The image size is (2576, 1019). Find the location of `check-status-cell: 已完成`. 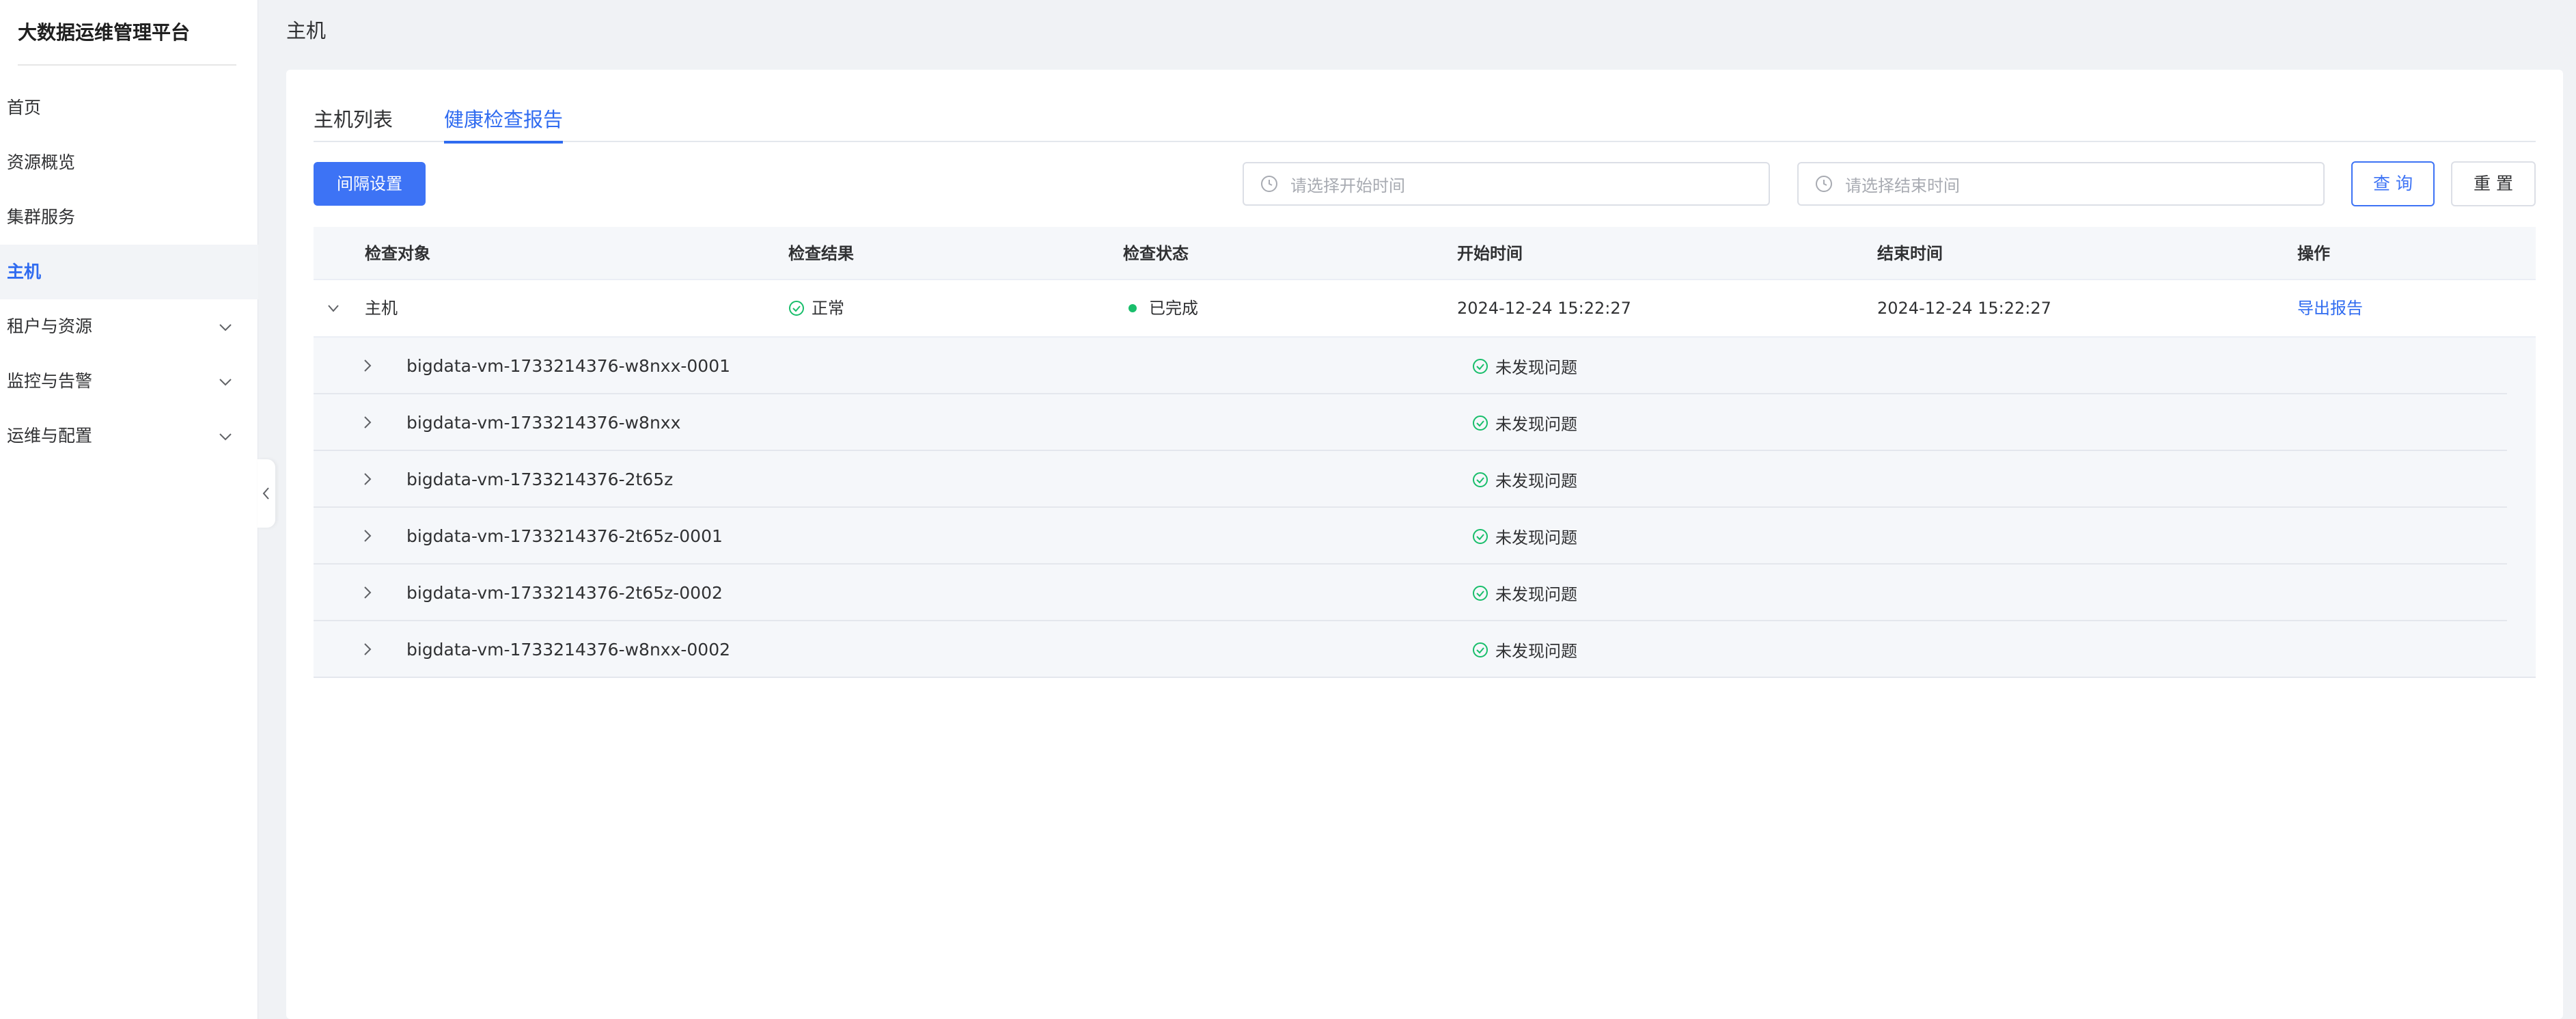

check-status-cell: 已完成 is located at coordinates (1160, 308).